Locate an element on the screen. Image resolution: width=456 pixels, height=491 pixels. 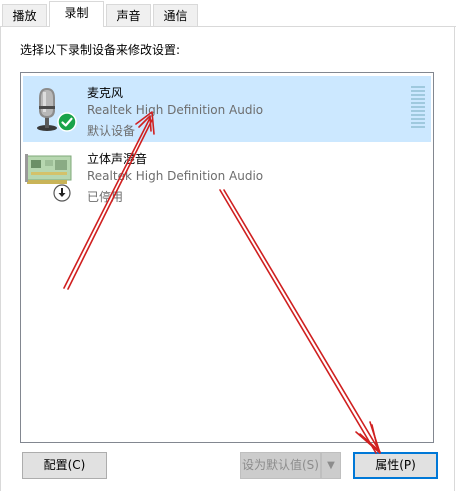
set-default-dropdown-arrow: ▼ is located at coordinates (331, 465).